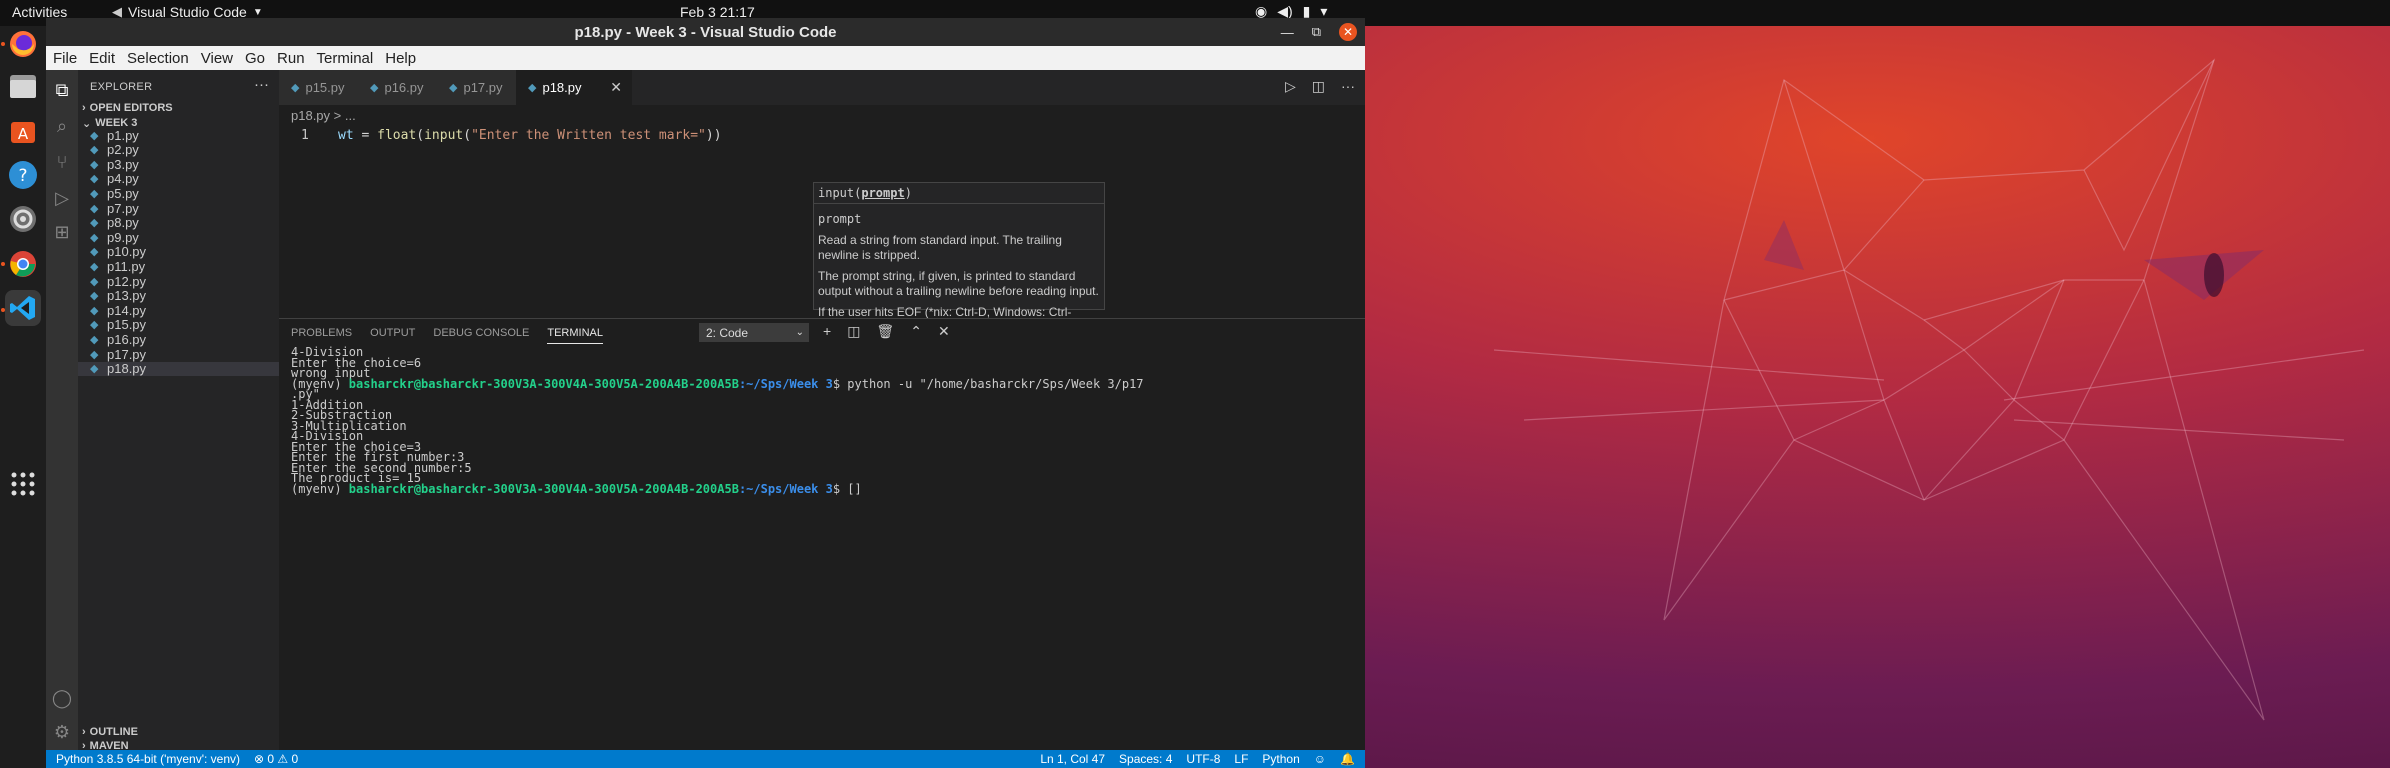 The width and height of the screenshot is (2390, 768). I want to click on language-mode: Python, so click(1280, 759).